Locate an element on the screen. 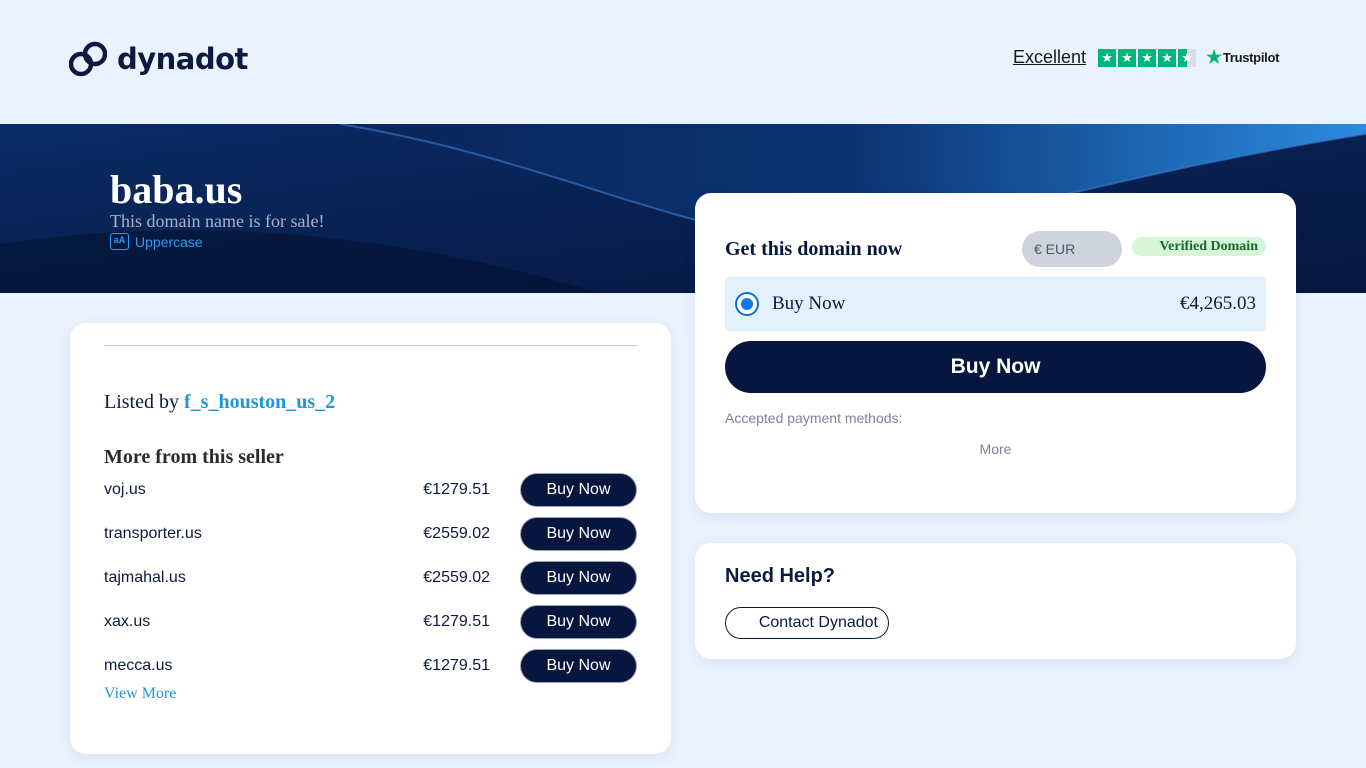 The image size is (1366, 768). currency-select: € EUR is located at coordinates (1072, 249).